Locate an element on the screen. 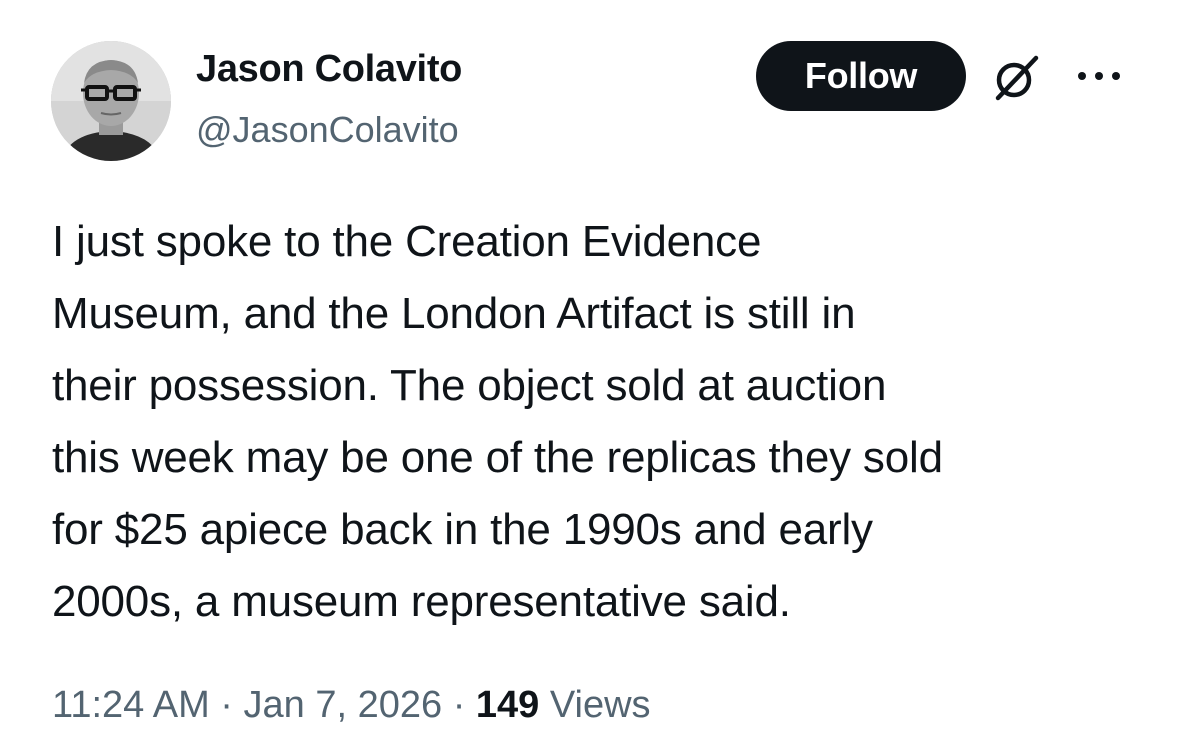  tweet-meta: 11:24 AM · Jan 7, 2026 · 149 Views is located at coordinates (351, 705).